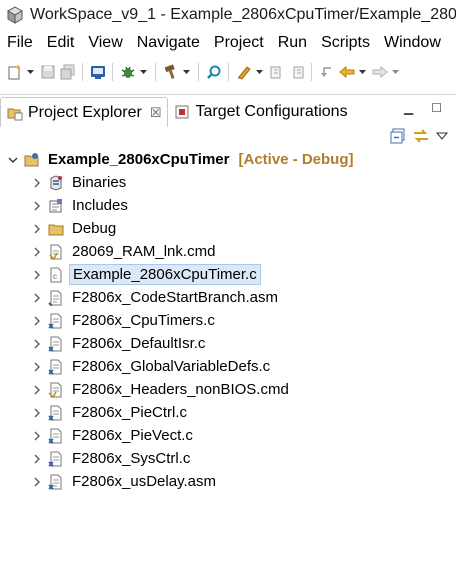 The image size is (456, 572). Describe the element at coordinates (345, 43) in the screenshot. I see `menu-scripts: Scripts` at that location.